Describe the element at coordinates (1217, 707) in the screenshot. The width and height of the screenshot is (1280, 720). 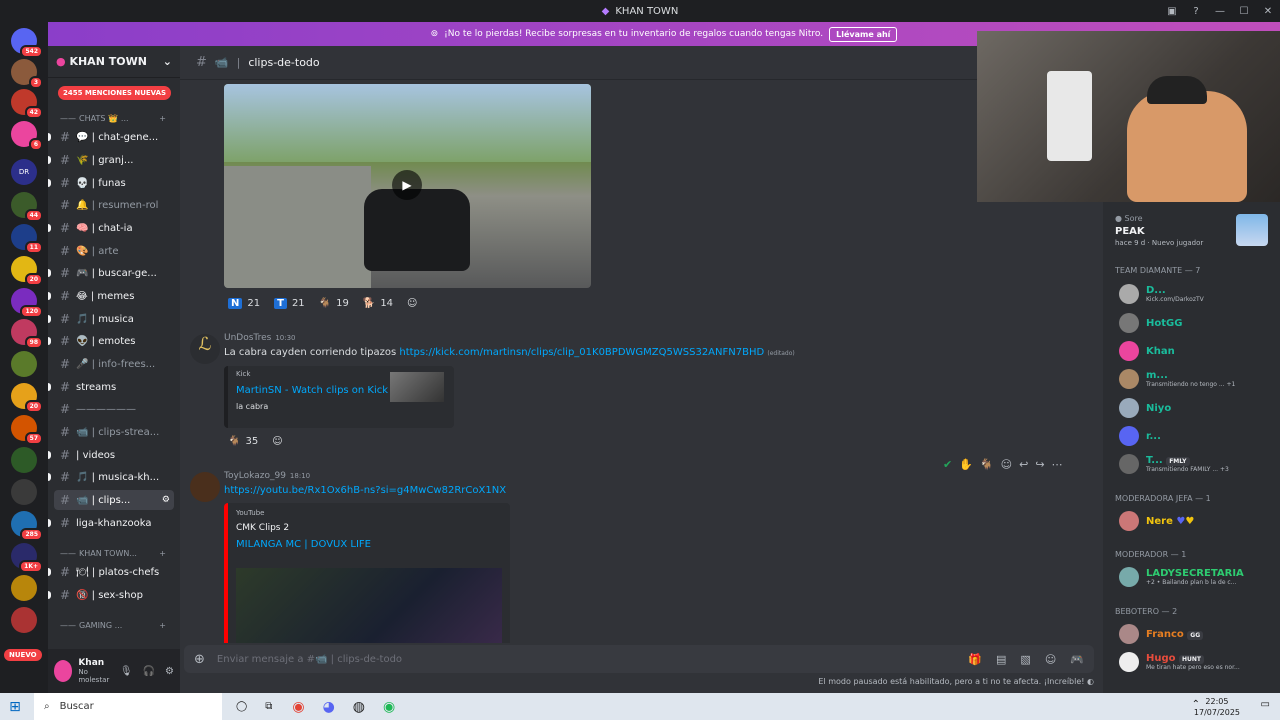
I see `taskbar-clock: 22:05 17/07/2025` at that location.